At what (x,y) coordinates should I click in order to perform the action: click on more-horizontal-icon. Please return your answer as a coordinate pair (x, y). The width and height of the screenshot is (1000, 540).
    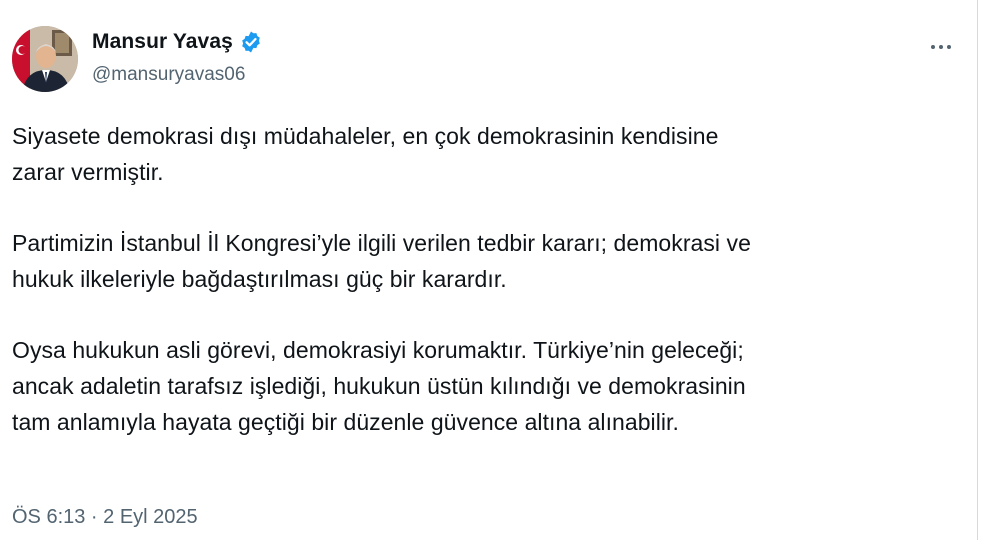
    Looking at the image, I should click on (933, 47).